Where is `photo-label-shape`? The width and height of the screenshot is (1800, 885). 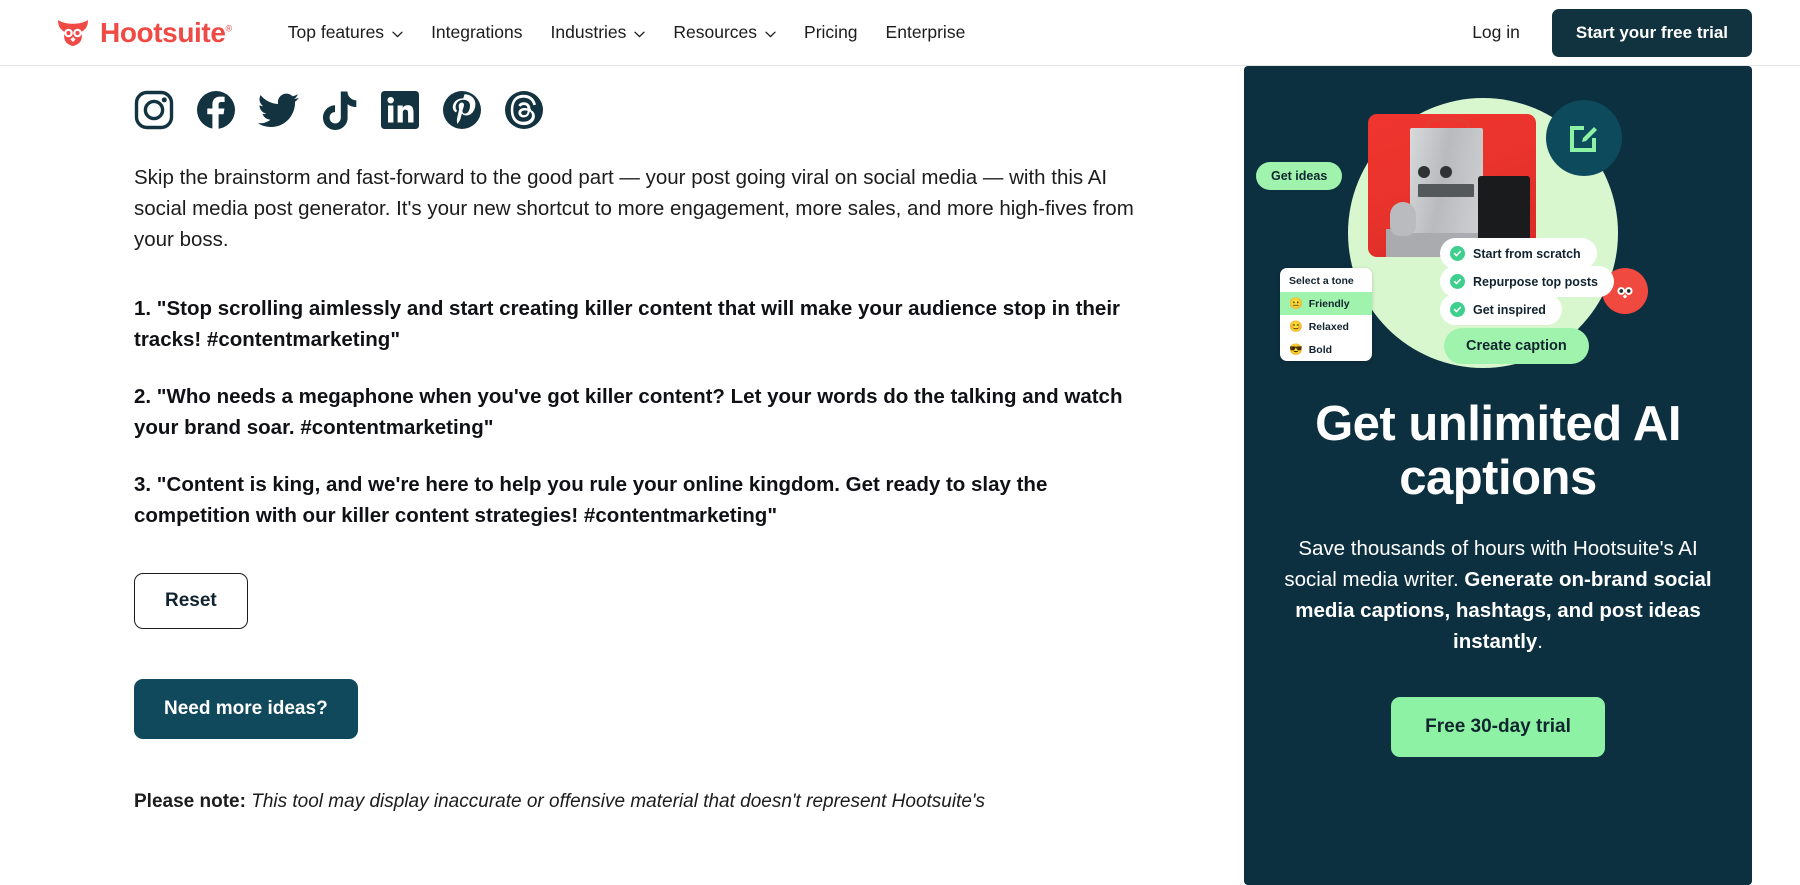 photo-label-shape is located at coordinates (1446, 190).